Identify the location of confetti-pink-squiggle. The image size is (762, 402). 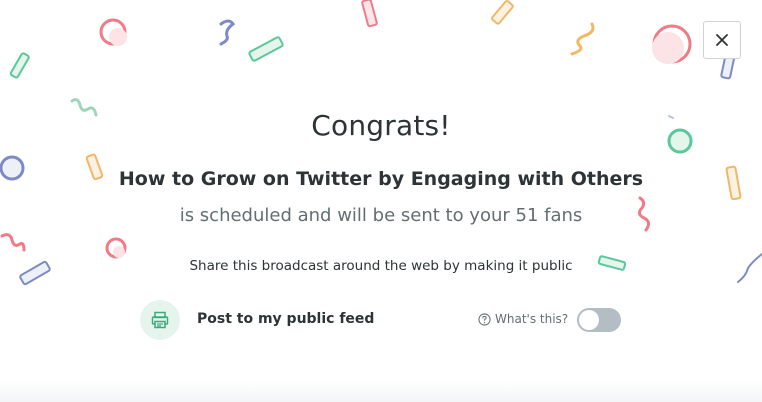
(13, 242).